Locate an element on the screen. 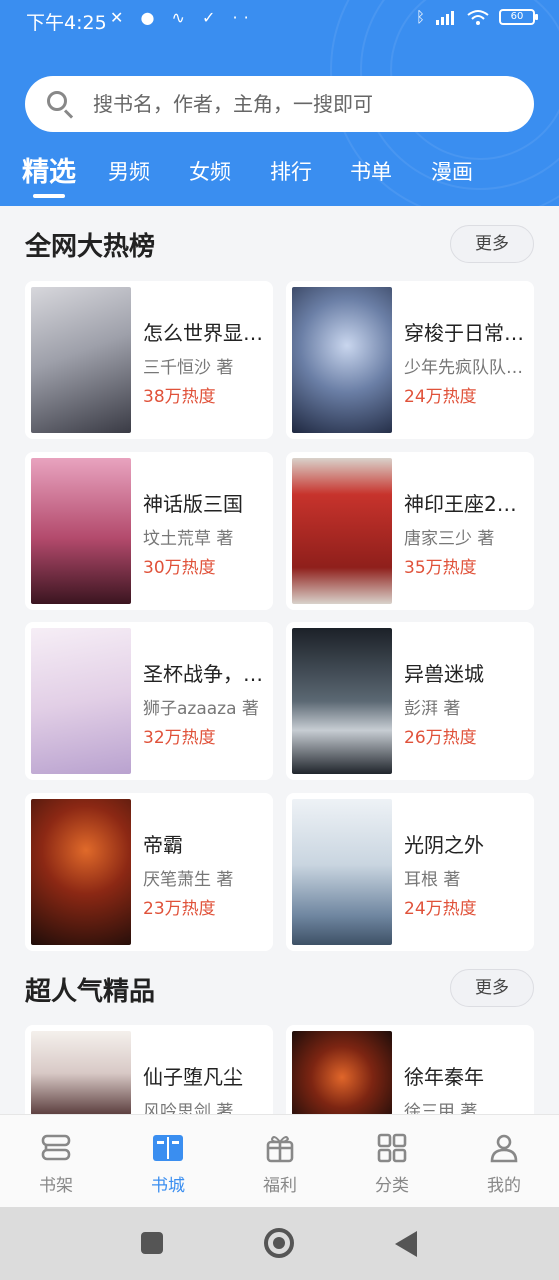 This screenshot has height=1280, width=559. book-title: 神印王座2皓月当空 is located at coordinates (467, 504).